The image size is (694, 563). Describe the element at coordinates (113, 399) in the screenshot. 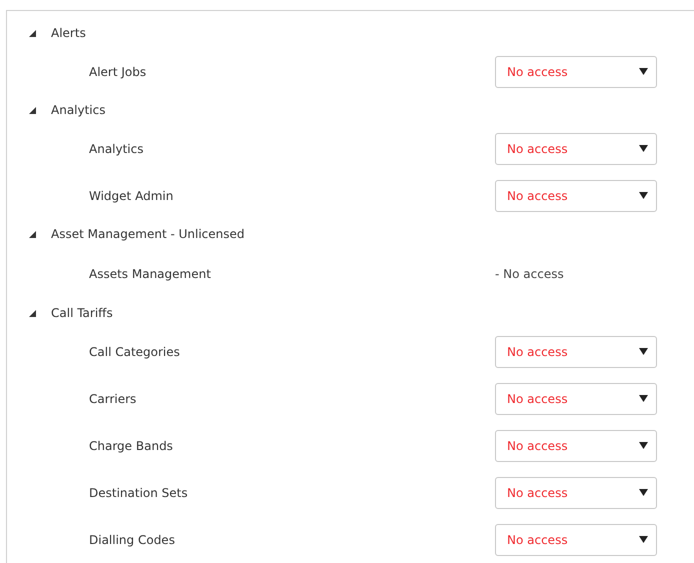

I see `permission-label: Carriers` at that location.